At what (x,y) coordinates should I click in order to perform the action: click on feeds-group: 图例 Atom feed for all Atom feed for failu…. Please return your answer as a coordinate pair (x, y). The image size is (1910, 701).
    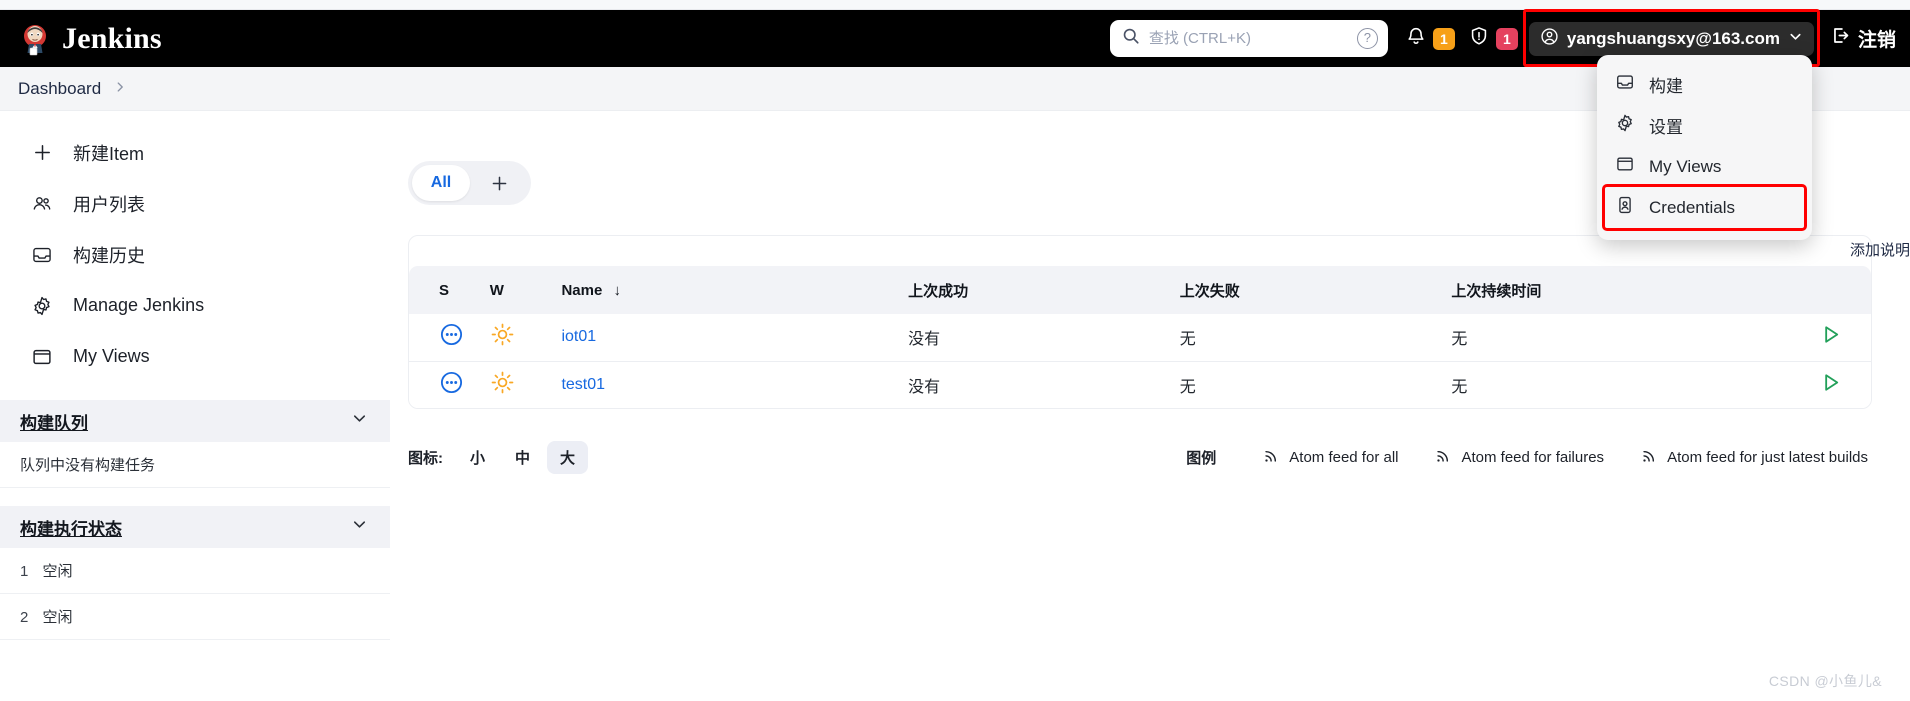
    Looking at the image, I should click on (1527, 458).